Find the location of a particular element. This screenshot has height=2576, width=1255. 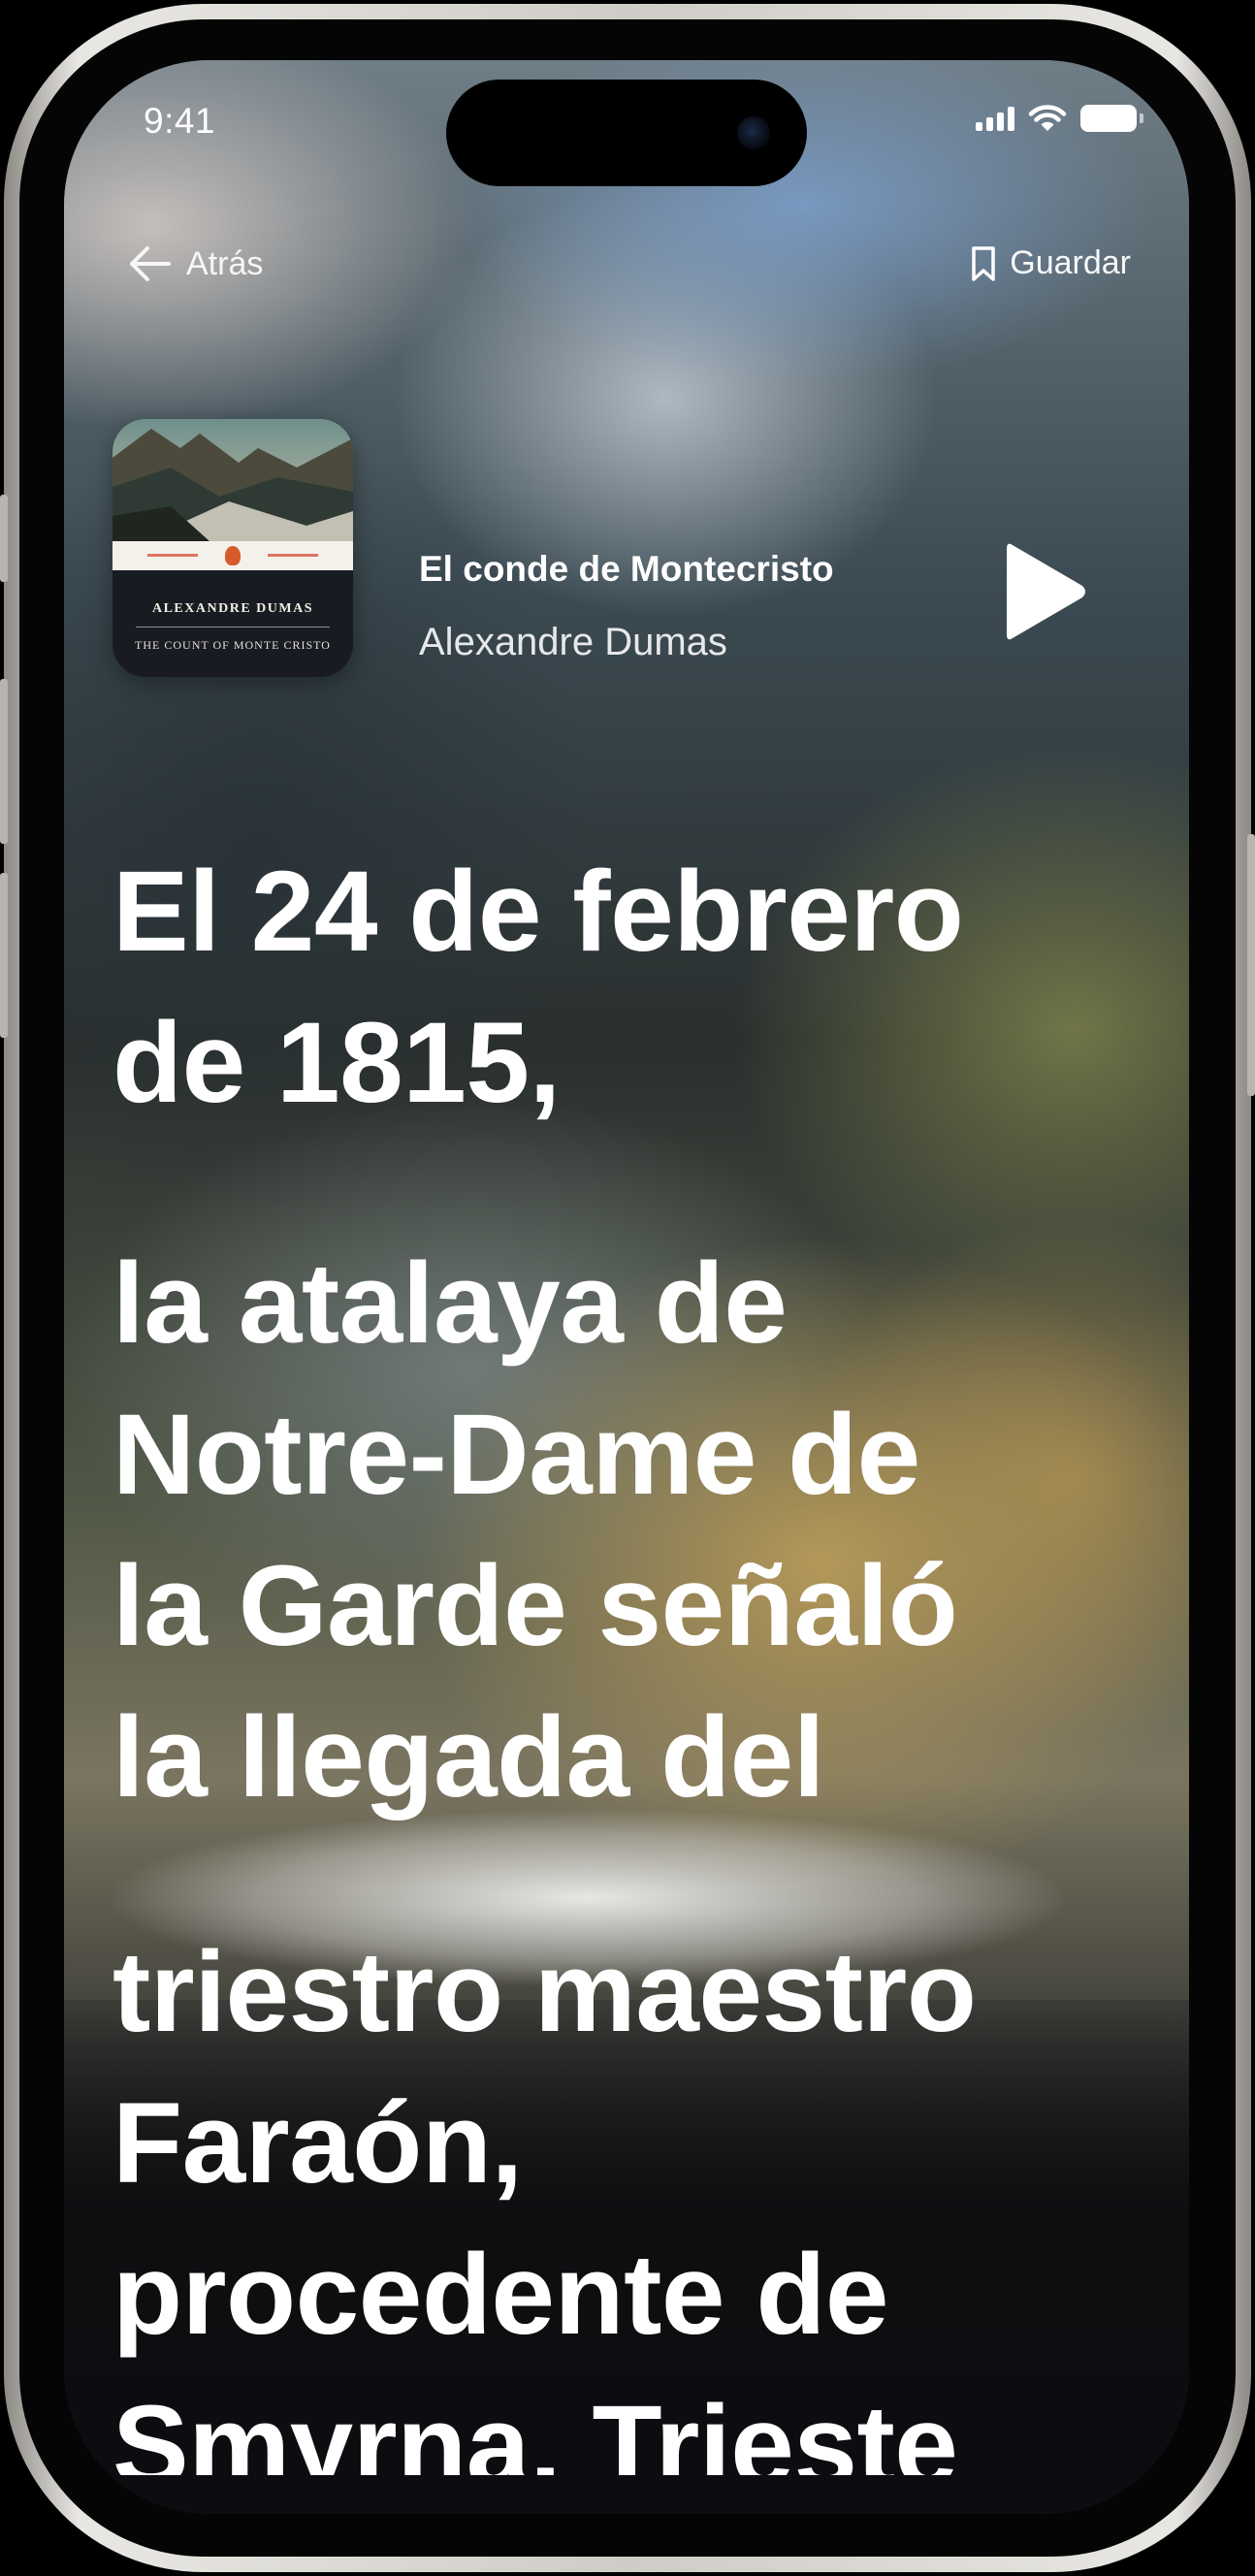

save-label: Guardar is located at coordinates (1071, 262).